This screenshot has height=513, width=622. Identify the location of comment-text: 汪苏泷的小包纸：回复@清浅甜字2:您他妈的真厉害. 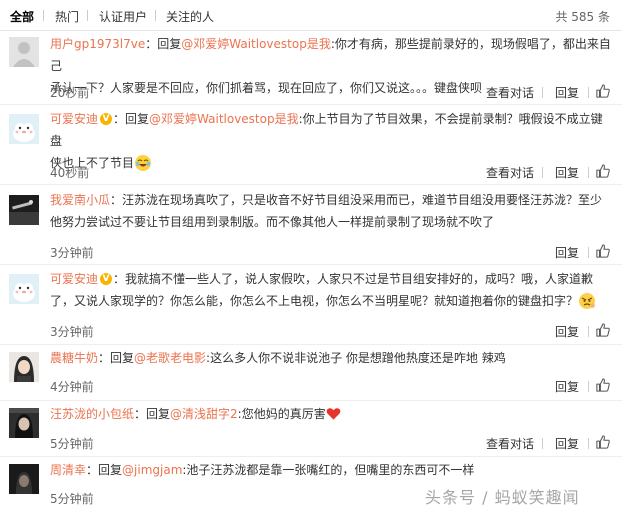
(331, 414).